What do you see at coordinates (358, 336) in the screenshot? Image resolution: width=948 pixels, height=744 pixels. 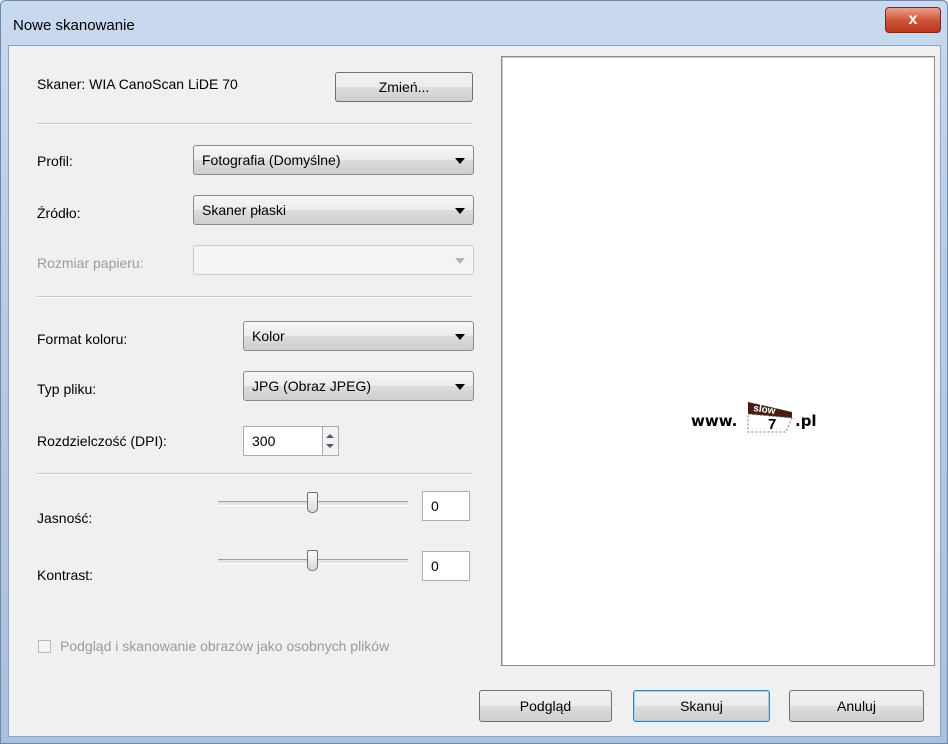 I see `color-format-dropdown: Kolor` at bounding box center [358, 336].